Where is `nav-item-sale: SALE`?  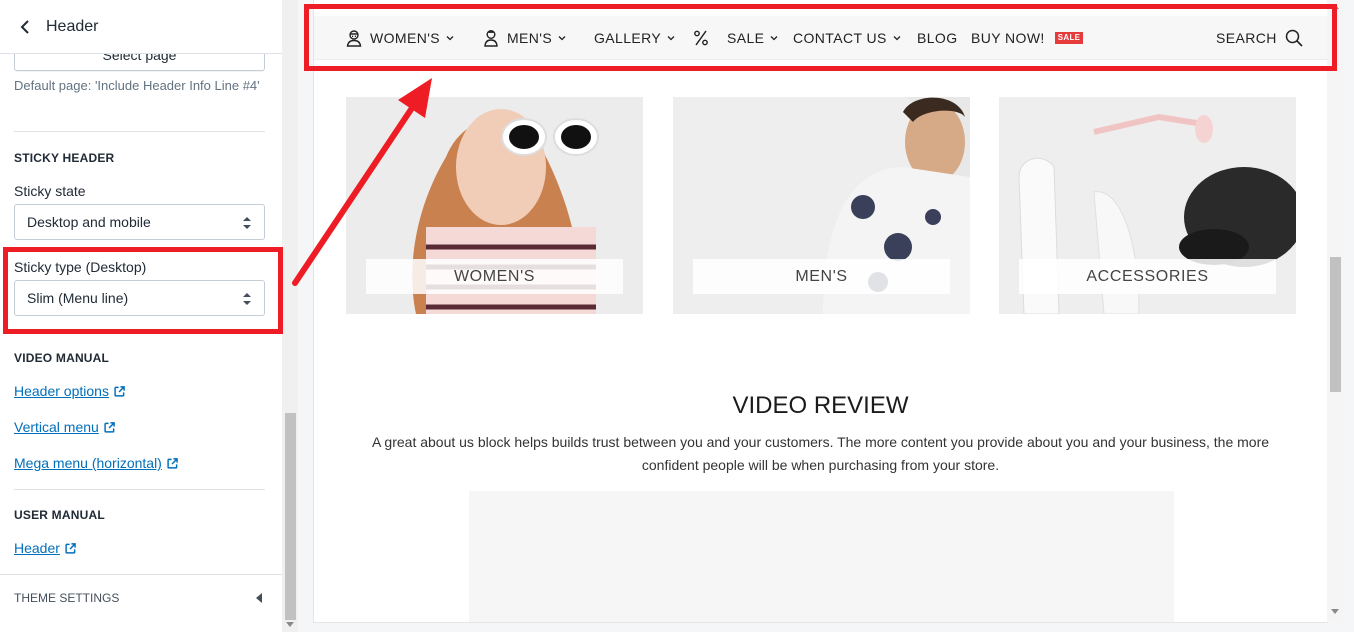
nav-item-sale: SALE is located at coordinates (734, 38).